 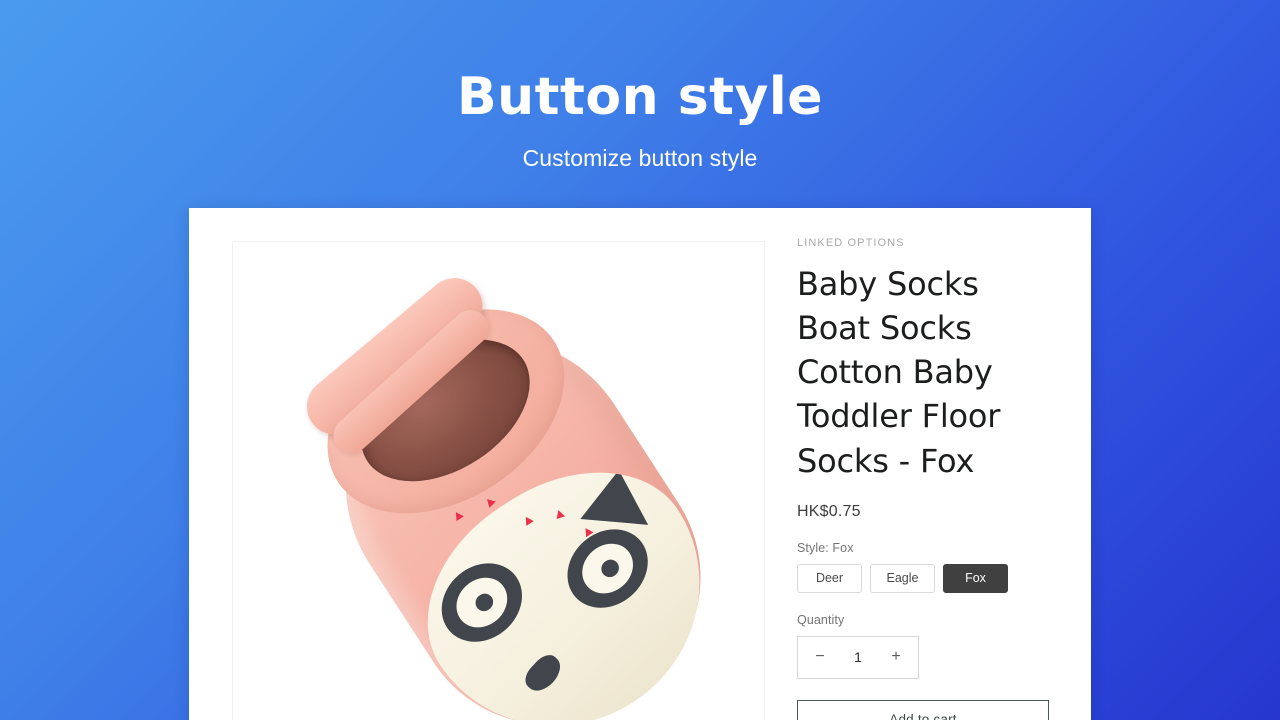 I want to click on quantity-label: Quantity, so click(x=821, y=619).